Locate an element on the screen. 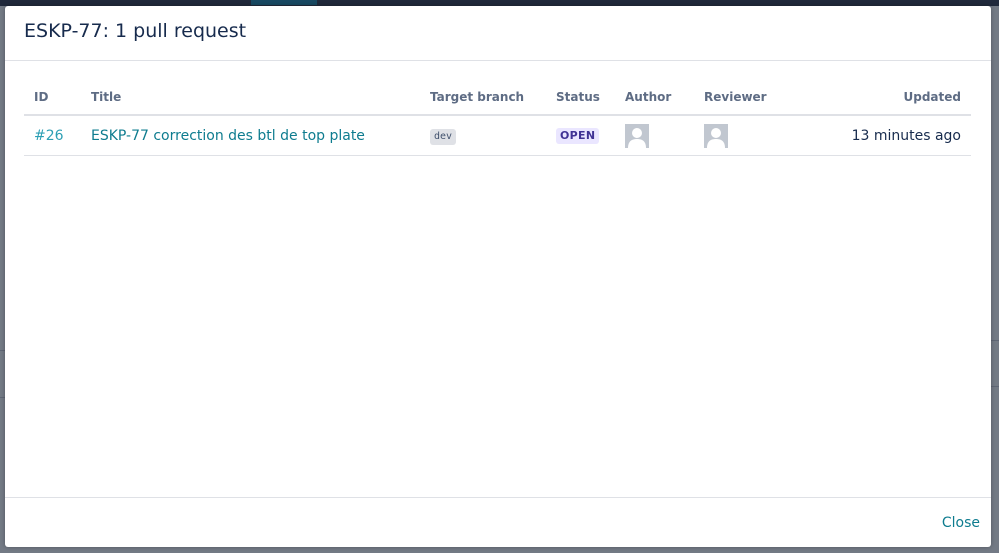 Image resolution: width=999 pixels, height=553 pixels. reviewer-avatar is located at coordinates (716, 135).